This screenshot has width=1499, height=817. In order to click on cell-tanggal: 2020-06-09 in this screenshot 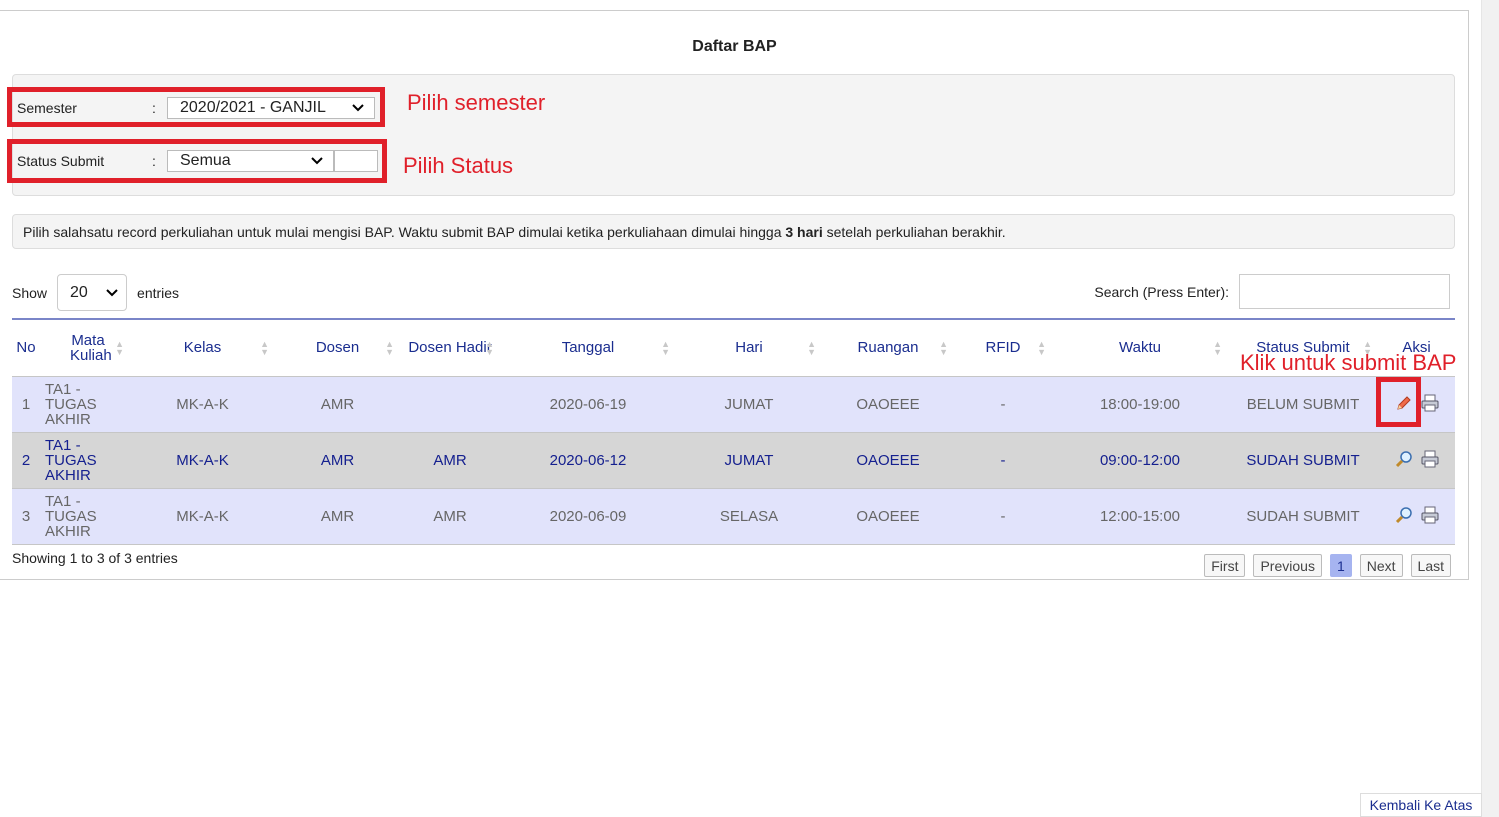, I will do `click(588, 516)`.